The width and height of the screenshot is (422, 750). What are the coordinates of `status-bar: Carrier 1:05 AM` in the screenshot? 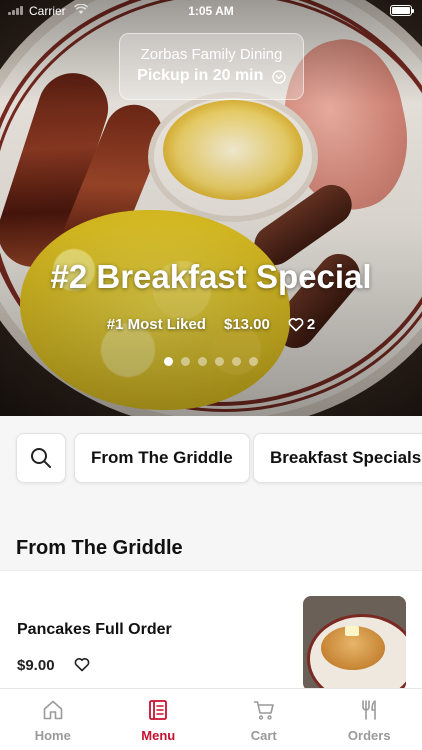 It's located at (211, 11).